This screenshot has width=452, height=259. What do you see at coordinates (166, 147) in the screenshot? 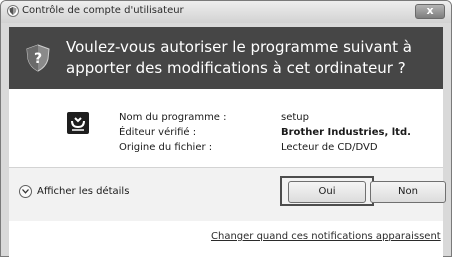
I see `label-file-origin: Origine du fichier :` at bounding box center [166, 147].